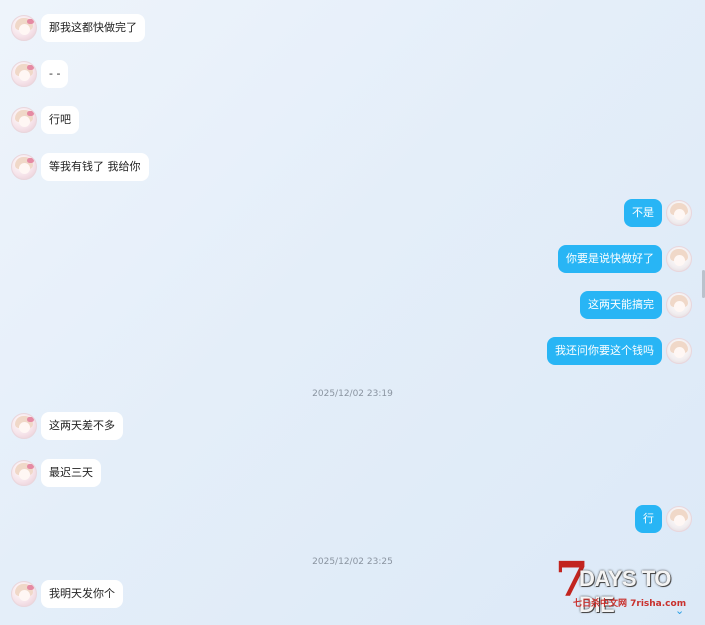 The width and height of the screenshot is (705, 625). What do you see at coordinates (604, 351) in the screenshot?
I see `message-bubble: 我还问你要这个钱吗` at bounding box center [604, 351].